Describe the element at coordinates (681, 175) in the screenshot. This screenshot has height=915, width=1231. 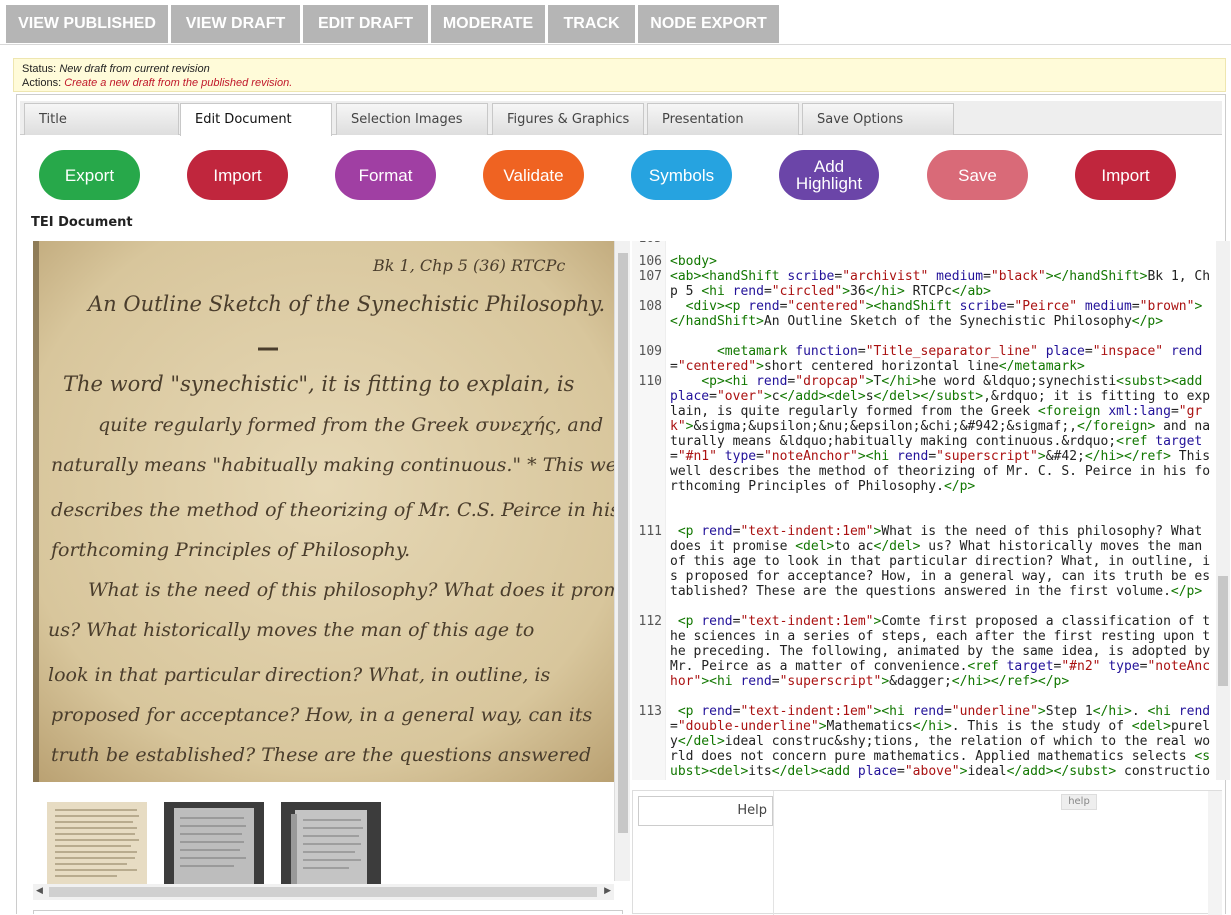
I see `symbols-button: Symbols` at that location.